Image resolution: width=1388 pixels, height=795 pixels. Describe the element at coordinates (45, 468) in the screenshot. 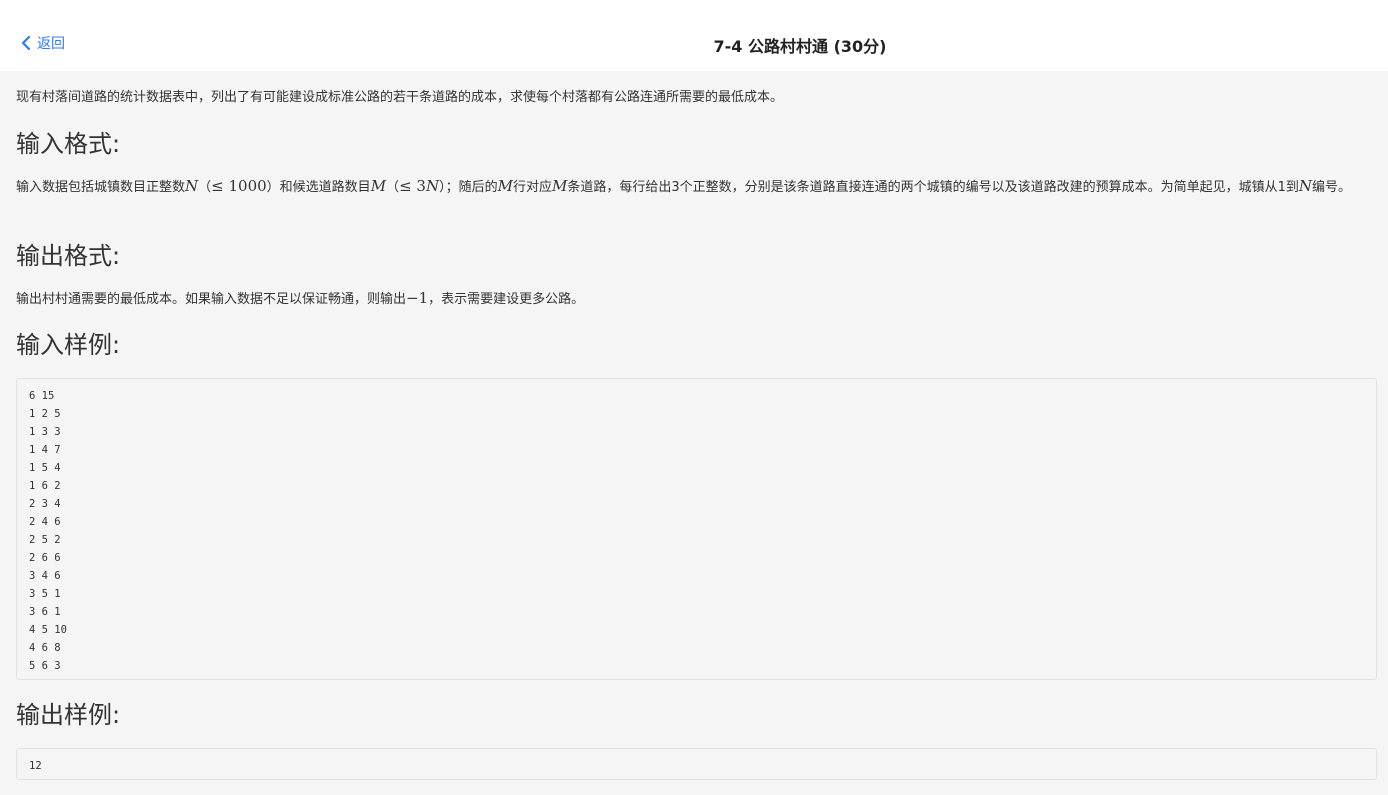

I see `code-line: 1 5 4` at that location.